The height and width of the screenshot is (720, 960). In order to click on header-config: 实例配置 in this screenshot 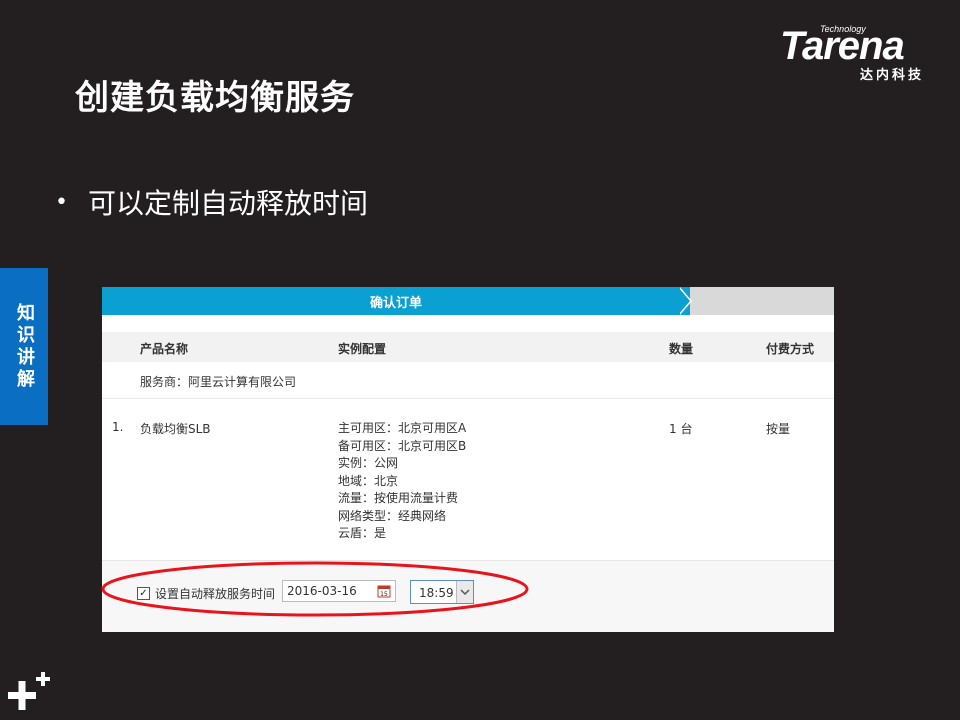, I will do `click(362, 349)`.